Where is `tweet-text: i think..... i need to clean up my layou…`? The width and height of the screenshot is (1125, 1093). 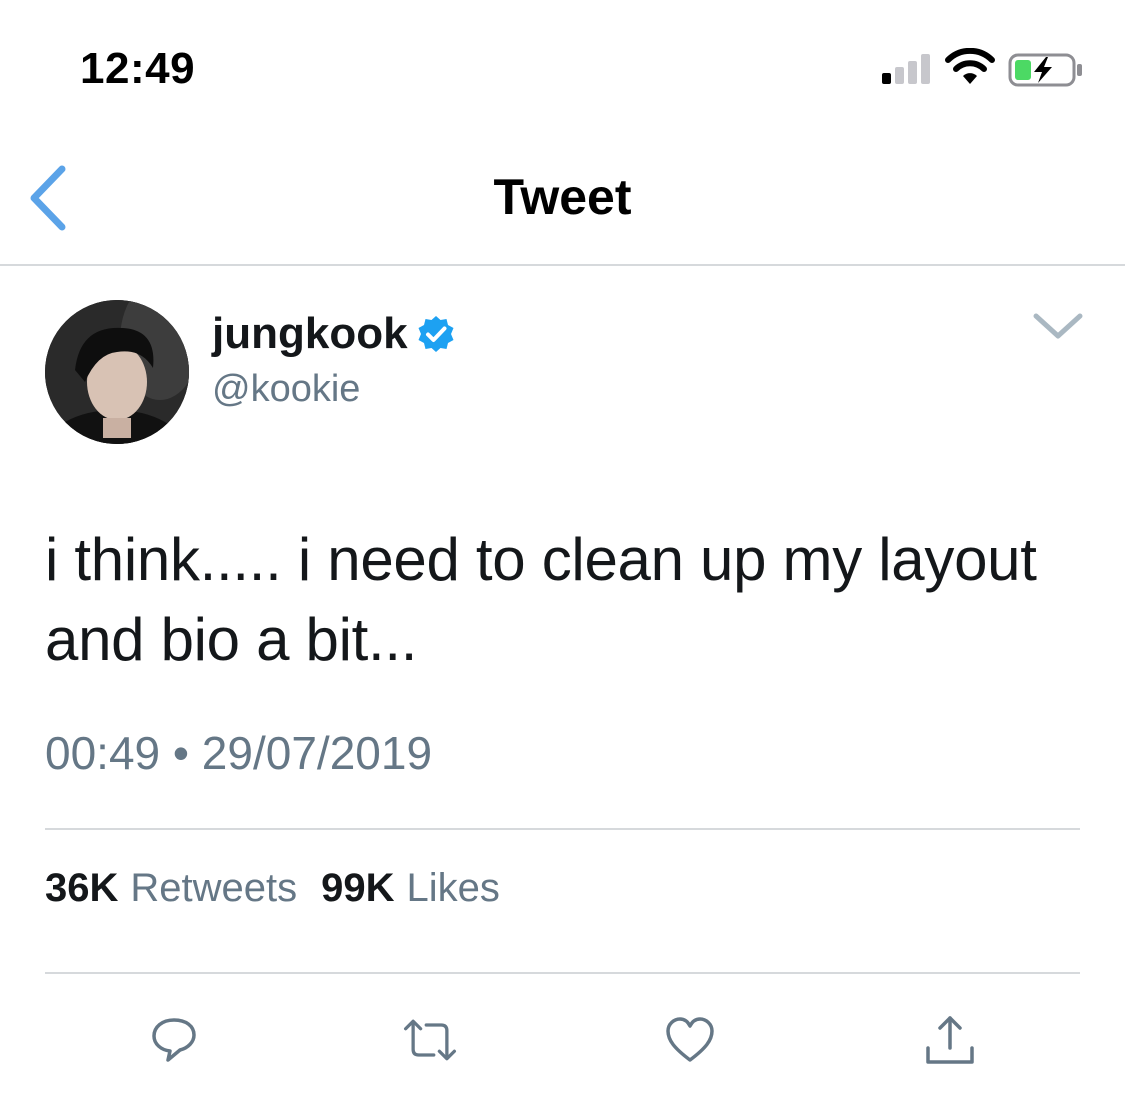
tweet-text: i think..... i need to clean up my layou… is located at coordinates (541, 599).